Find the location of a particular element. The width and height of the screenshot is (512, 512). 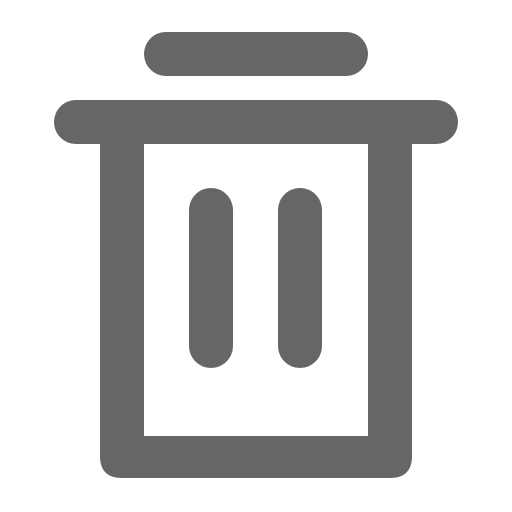

trash-lid-handle is located at coordinates (256, 54).